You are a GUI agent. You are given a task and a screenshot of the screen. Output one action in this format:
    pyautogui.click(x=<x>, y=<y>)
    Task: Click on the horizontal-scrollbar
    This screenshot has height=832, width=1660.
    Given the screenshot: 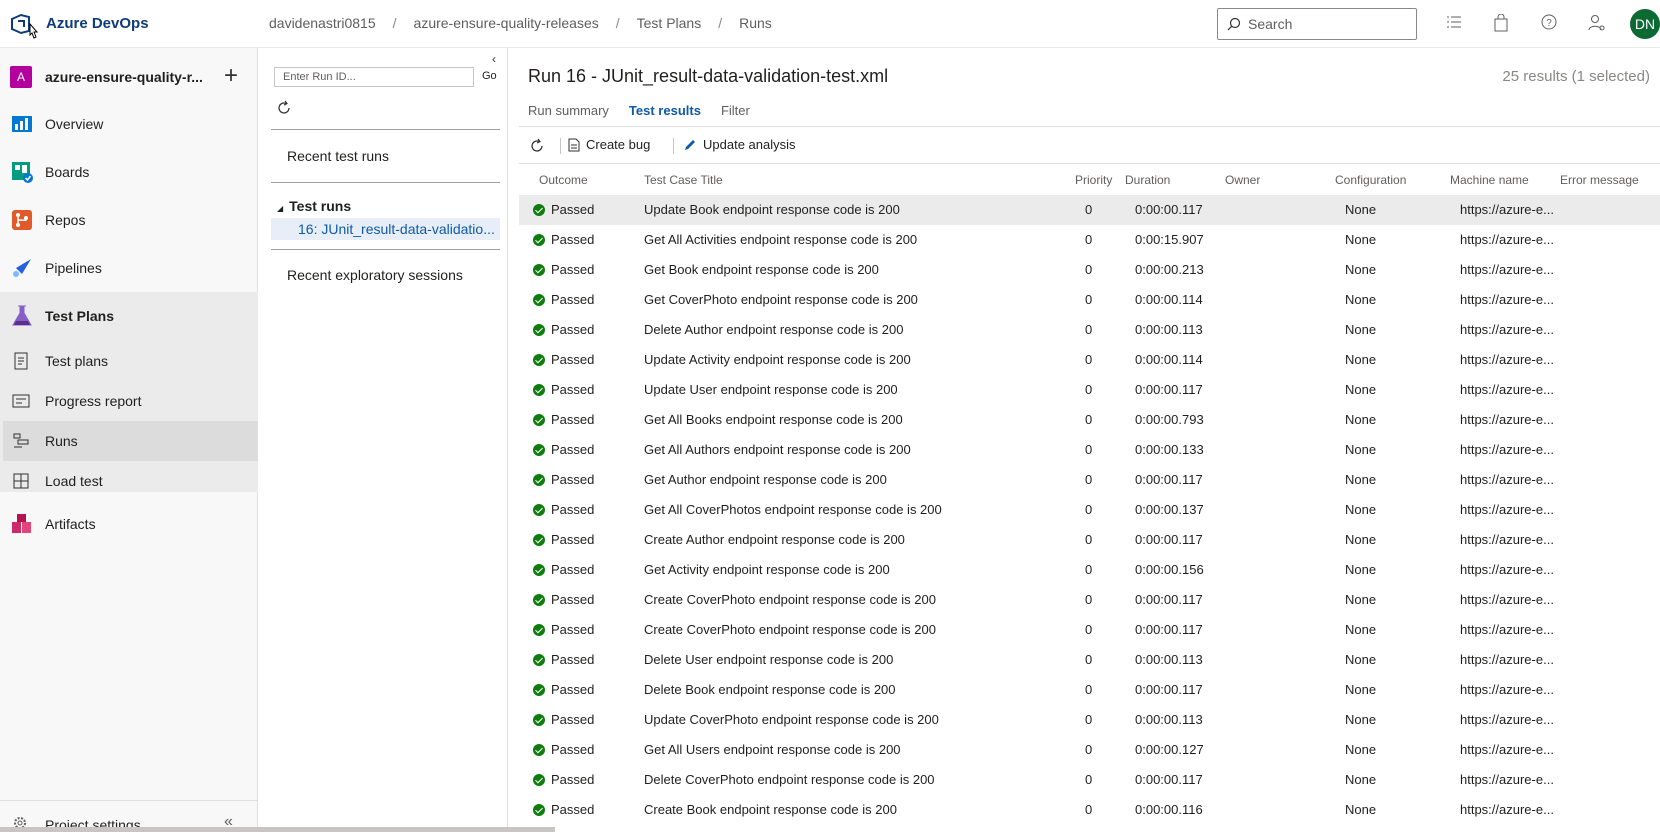 What is the action you would take?
    pyautogui.click(x=277, y=829)
    